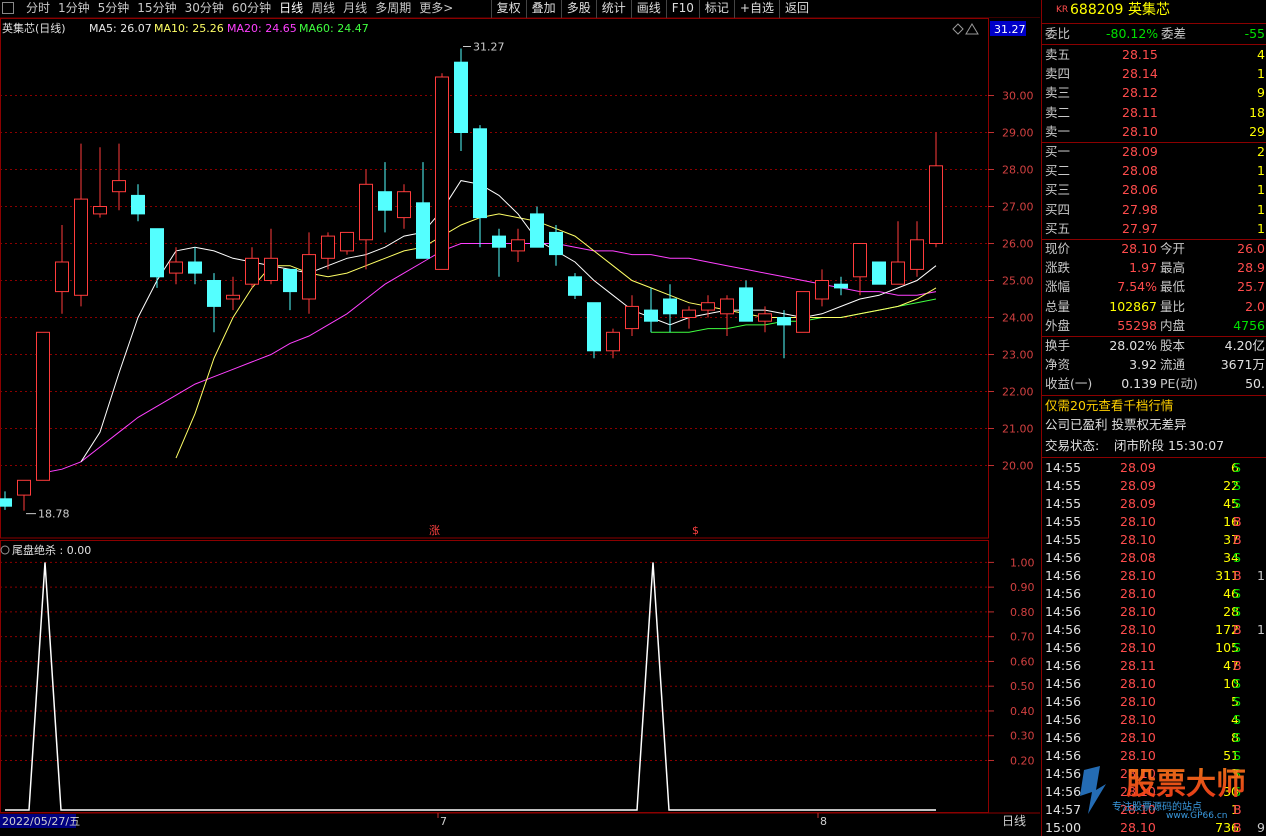  Describe the element at coordinates (355, 9) in the screenshot. I see `tab-8: 月线` at that location.